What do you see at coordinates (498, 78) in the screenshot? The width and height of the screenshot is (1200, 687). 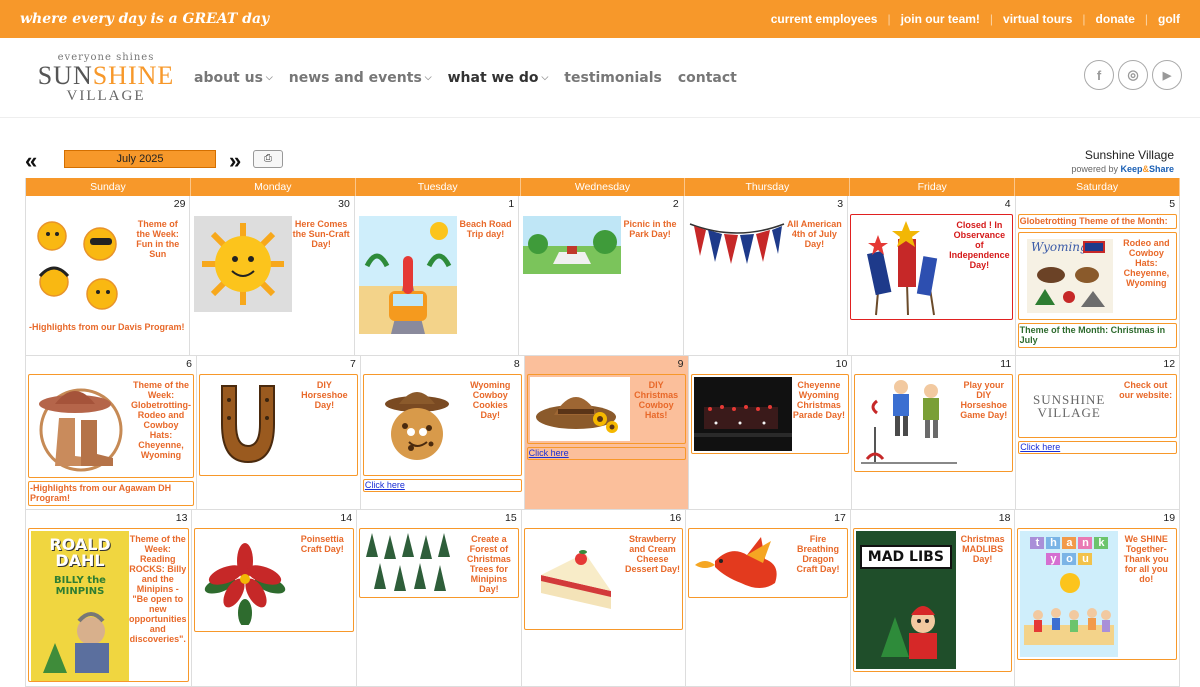 I see `nav-what-we-do: what we do ⌵` at bounding box center [498, 78].